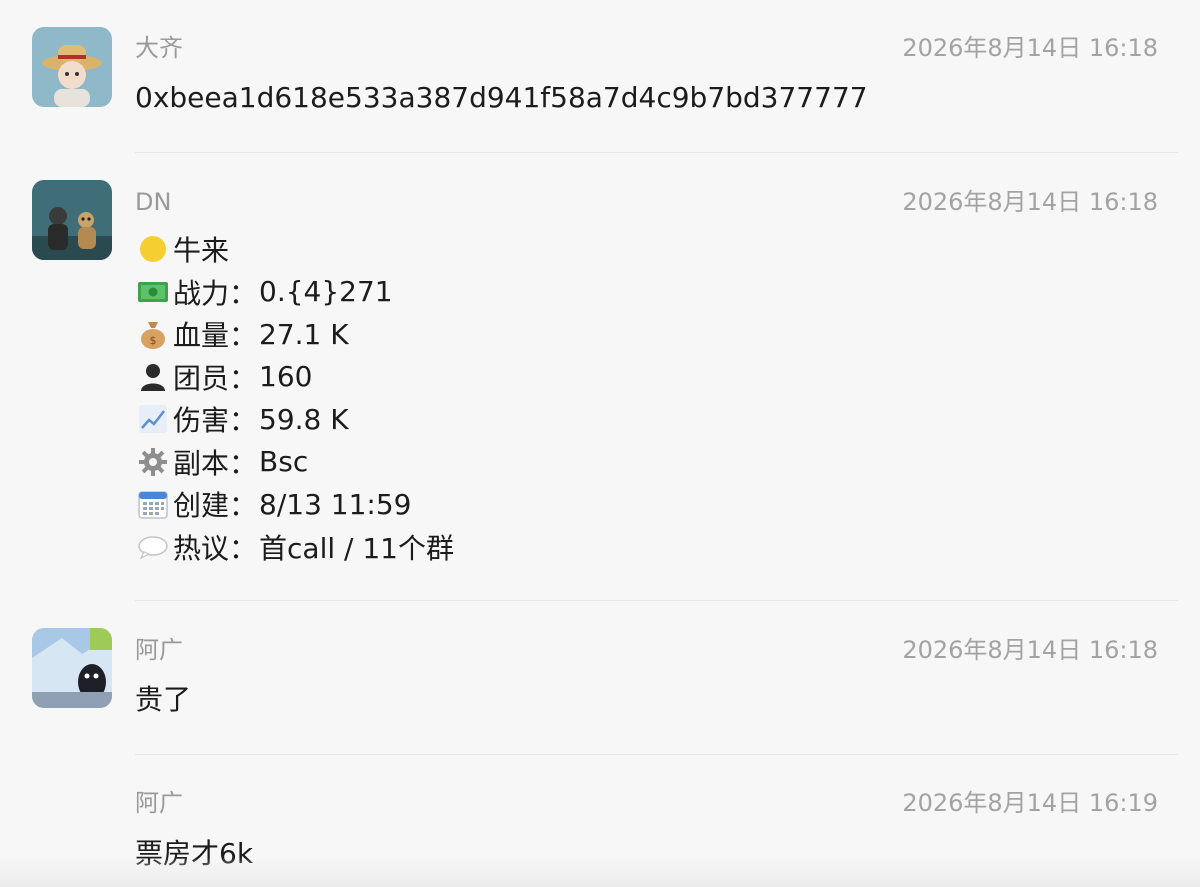 Image resolution: width=1200 pixels, height=887 pixels. I want to click on yellow-circle-icon, so click(153, 249).